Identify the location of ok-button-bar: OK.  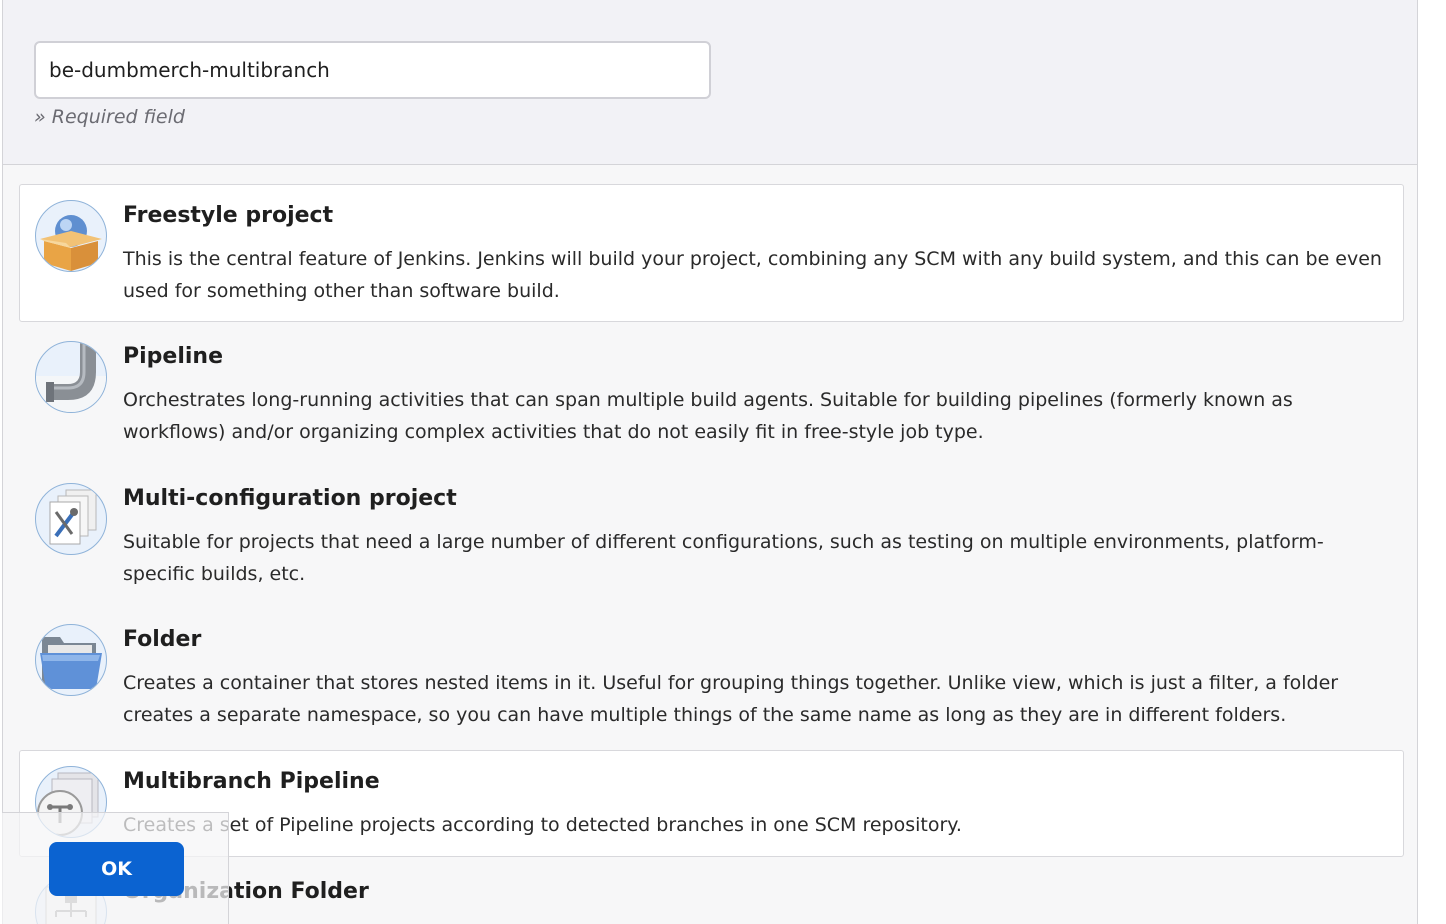
(115, 868).